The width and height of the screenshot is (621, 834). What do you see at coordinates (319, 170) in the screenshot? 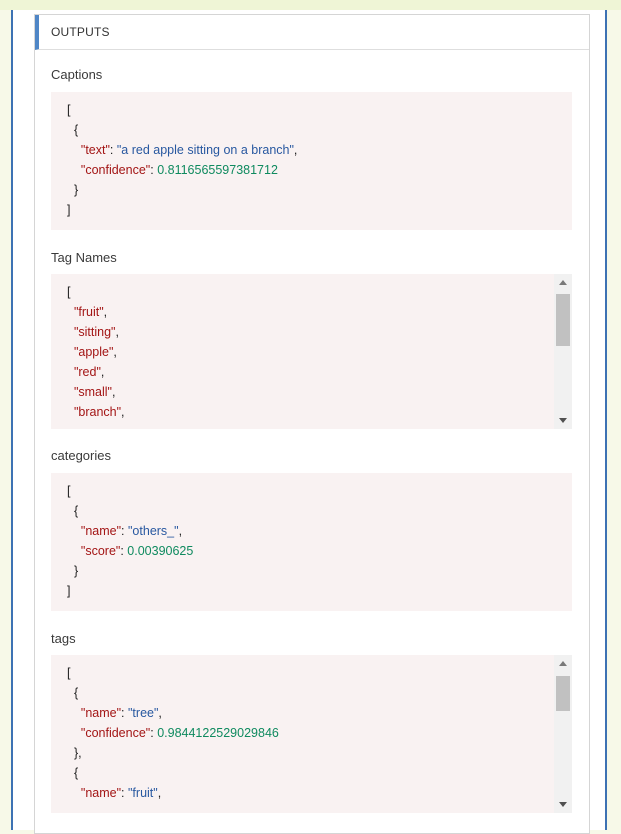
I see `code-line: "confidence": 0.8116565597381712` at bounding box center [319, 170].